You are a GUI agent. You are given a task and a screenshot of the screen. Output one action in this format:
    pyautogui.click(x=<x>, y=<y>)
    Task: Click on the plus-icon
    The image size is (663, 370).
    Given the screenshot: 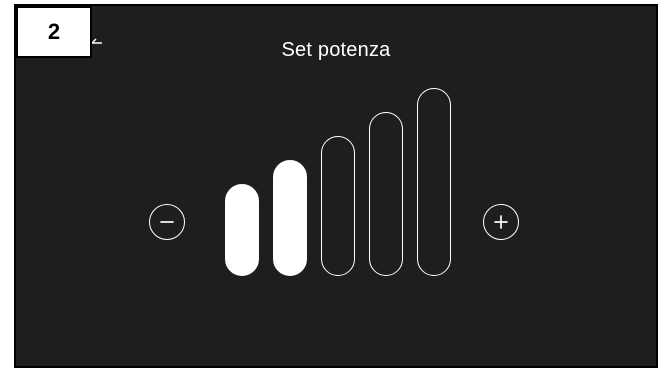 What is the action you would take?
    pyautogui.click(x=501, y=222)
    